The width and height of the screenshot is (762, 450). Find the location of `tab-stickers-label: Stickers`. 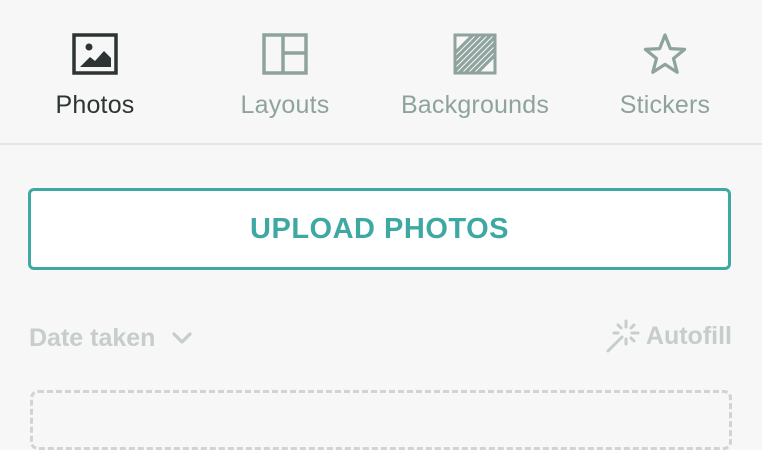

tab-stickers-label: Stickers is located at coordinates (665, 105).